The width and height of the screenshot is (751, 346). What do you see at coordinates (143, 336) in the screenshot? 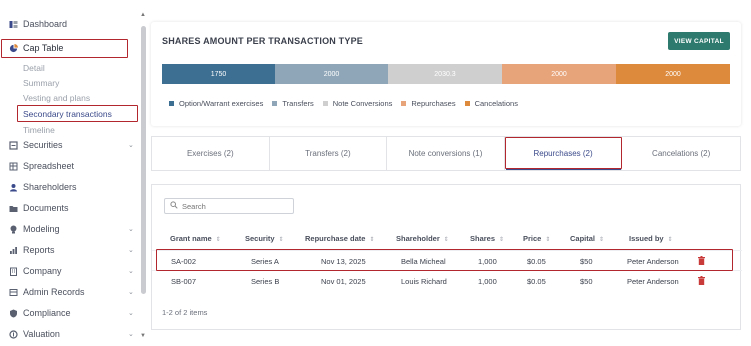
I see `scroll-down-arrow-icon: ▼` at bounding box center [143, 336].